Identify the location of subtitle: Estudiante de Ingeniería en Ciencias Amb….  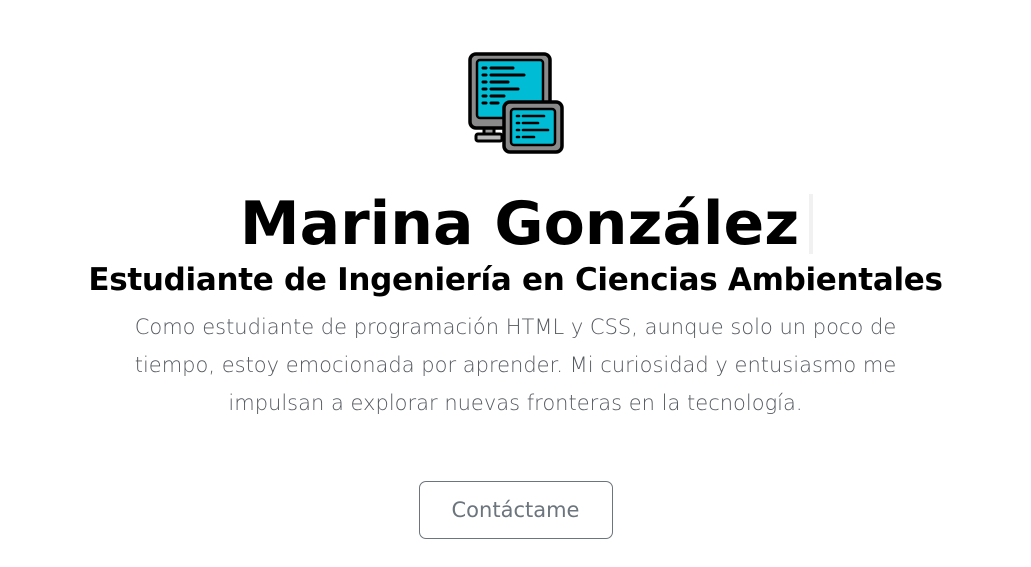
(515, 280).